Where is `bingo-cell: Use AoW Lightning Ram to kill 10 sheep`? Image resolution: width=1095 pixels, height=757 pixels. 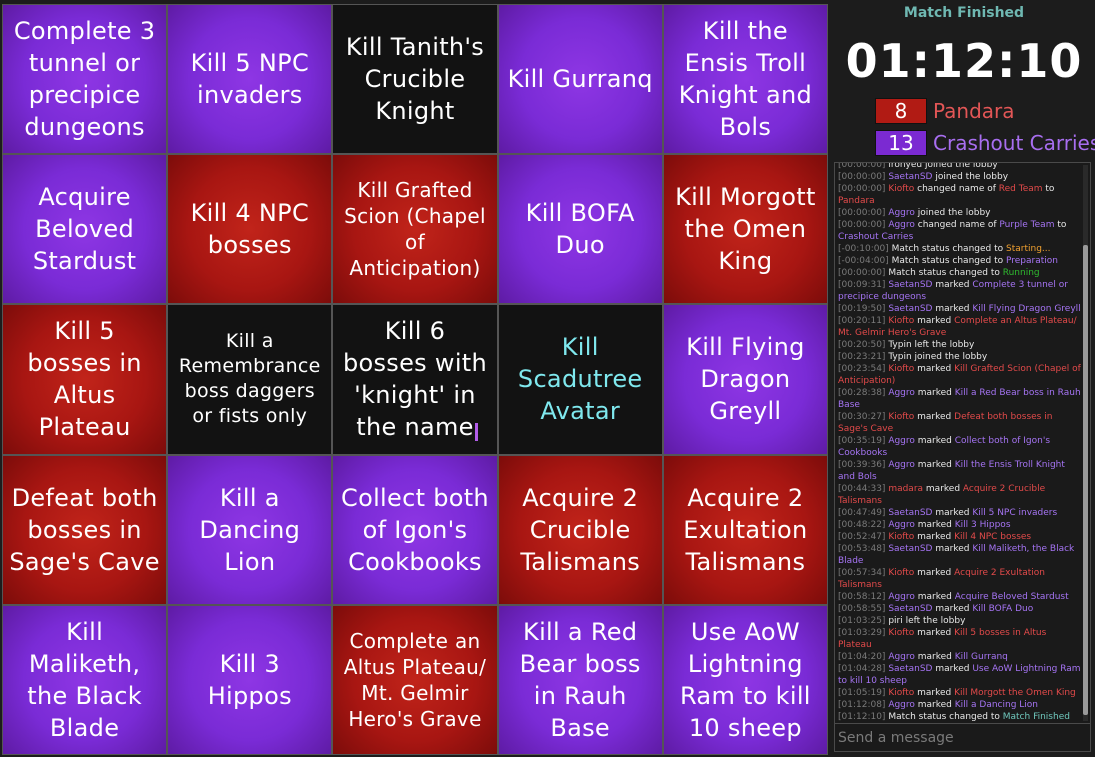
bingo-cell: Use AoW Lightning Ram to kill 10 sheep is located at coordinates (745, 679).